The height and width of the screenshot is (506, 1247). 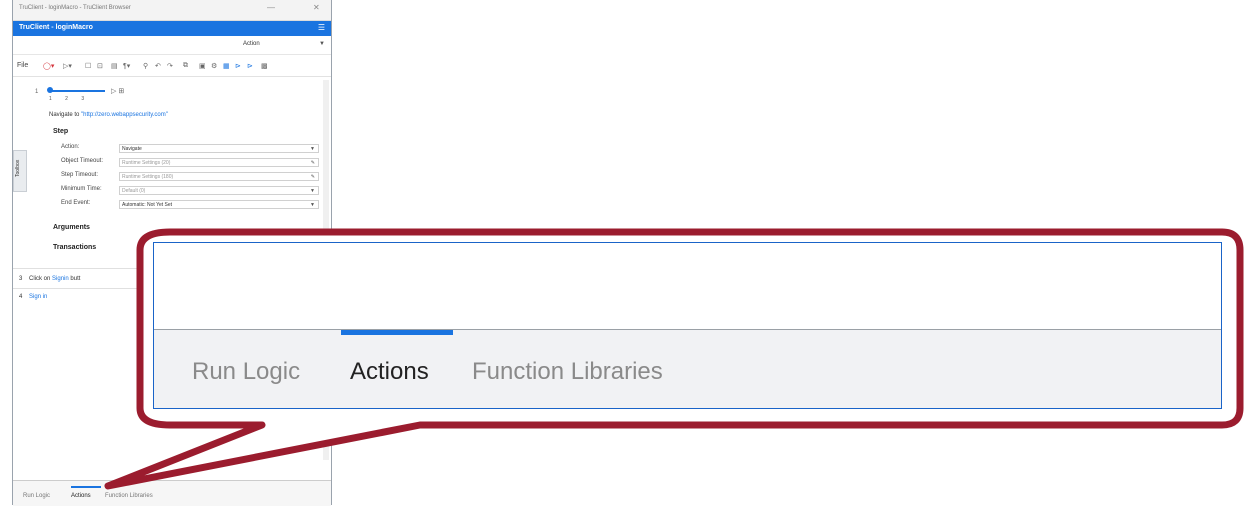 I want to click on zoom-active-tab-indicator, so click(x=397, y=332).